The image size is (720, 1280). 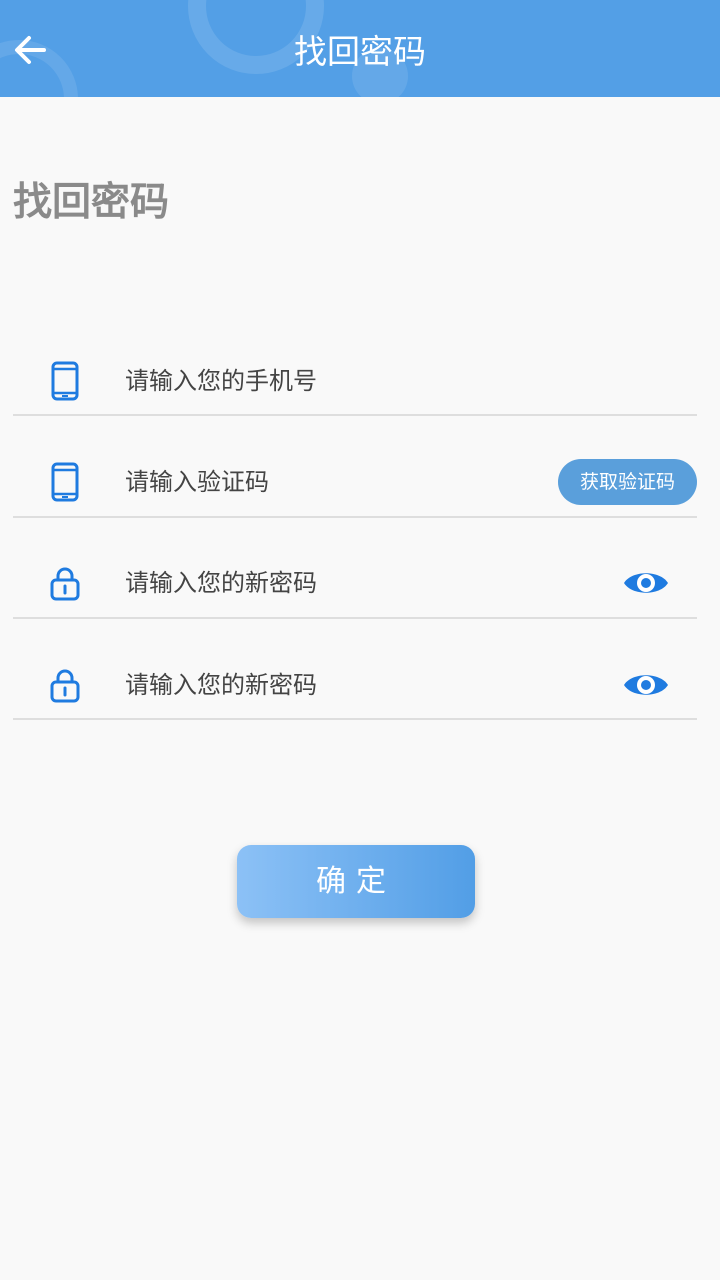 What do you see at coordinates (91, 202) in the screenshot?
I see `page-title: 找回密码` at bounding box center [91, 202].